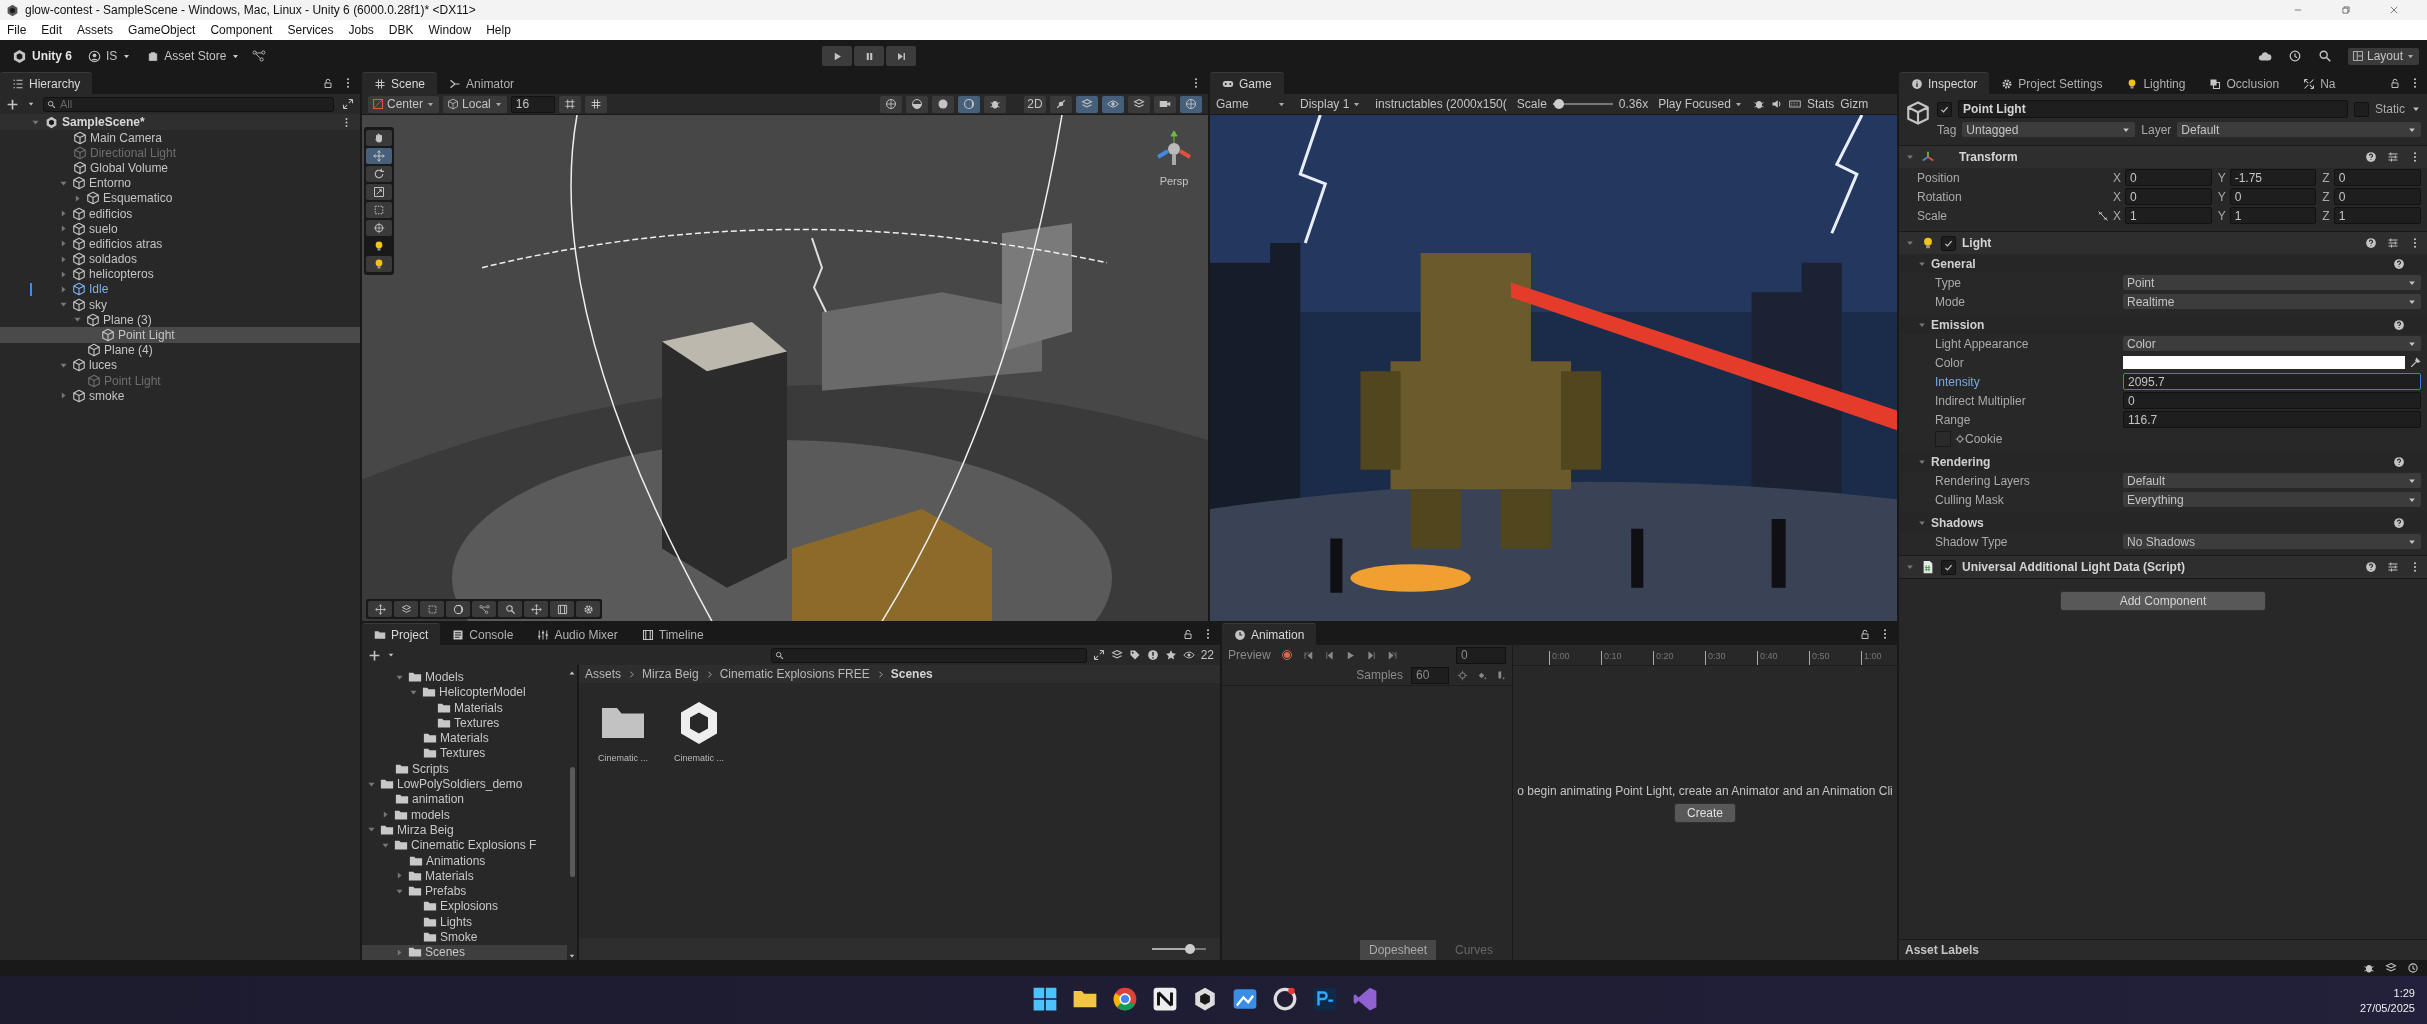 The width and height of the screenshot is (2427, 1024). Describe the element at coordinates (180, 289) in the screenshot. I see `hierarchy-item: Idle` at that location.